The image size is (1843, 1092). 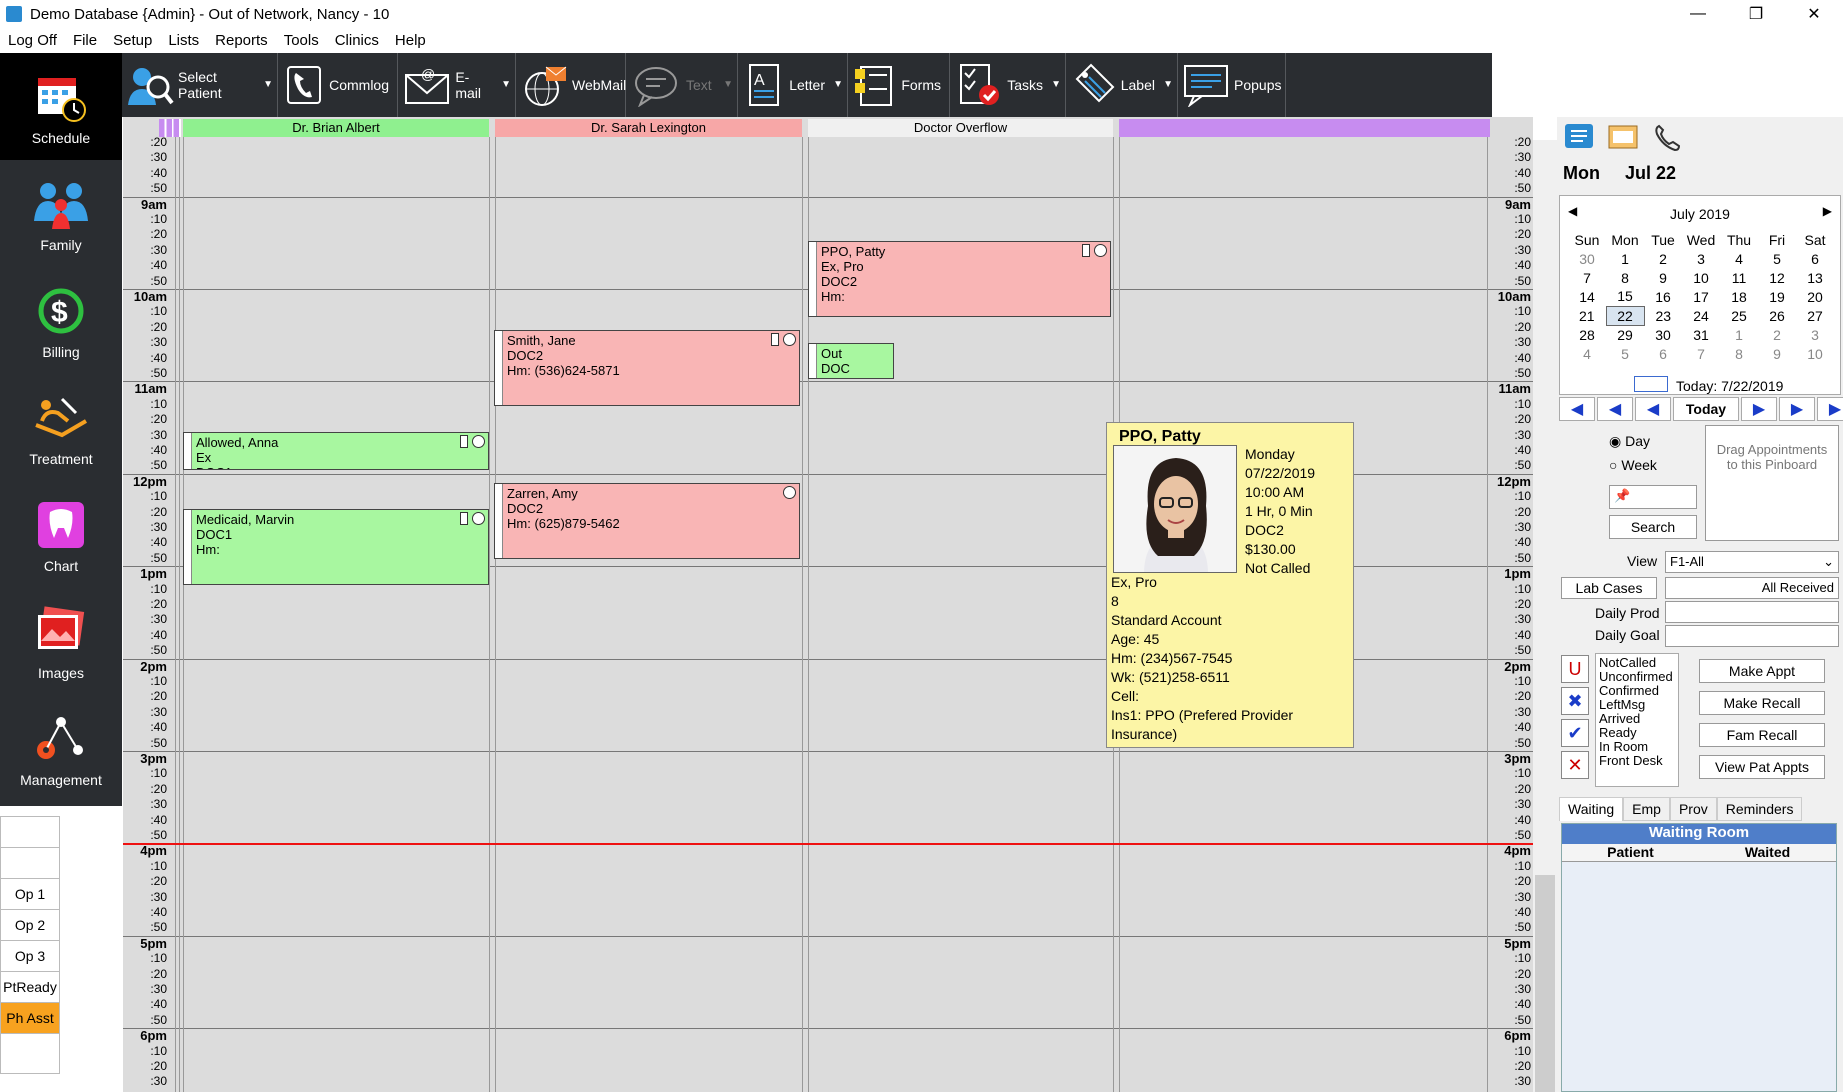 I want to click on calendar-day: 27, so click(x=1815, y=315).